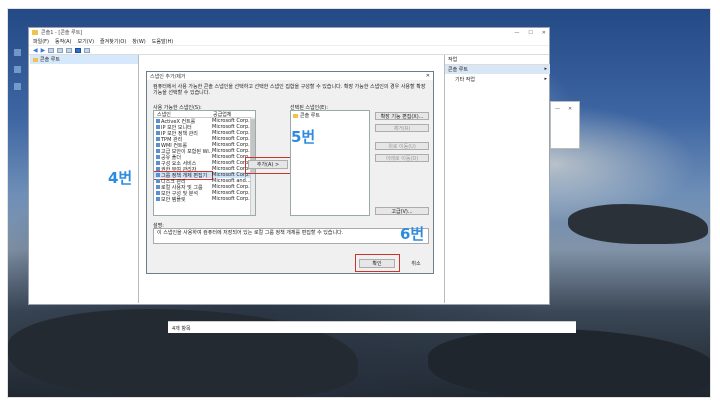 Image resolution: width=720 pixels, height=406 pixels. I want to click on menu-file: 파일(F), so click(41, 41).